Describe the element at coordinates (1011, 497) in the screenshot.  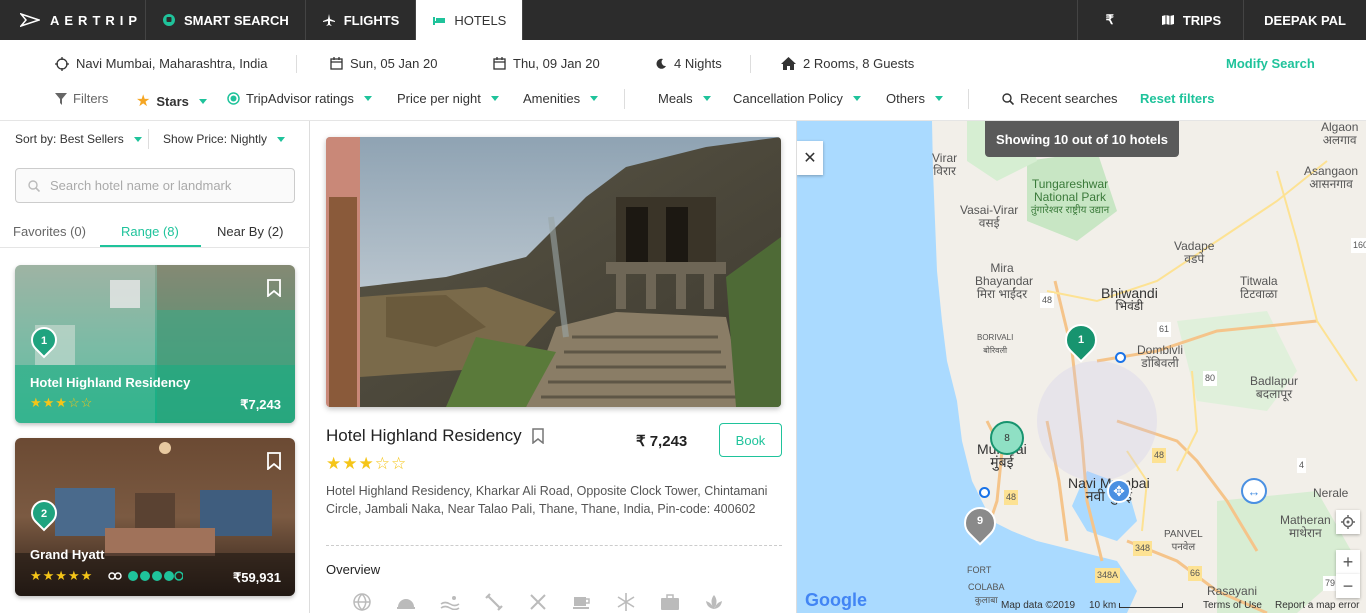
I see `road-shield: 48` at that location.